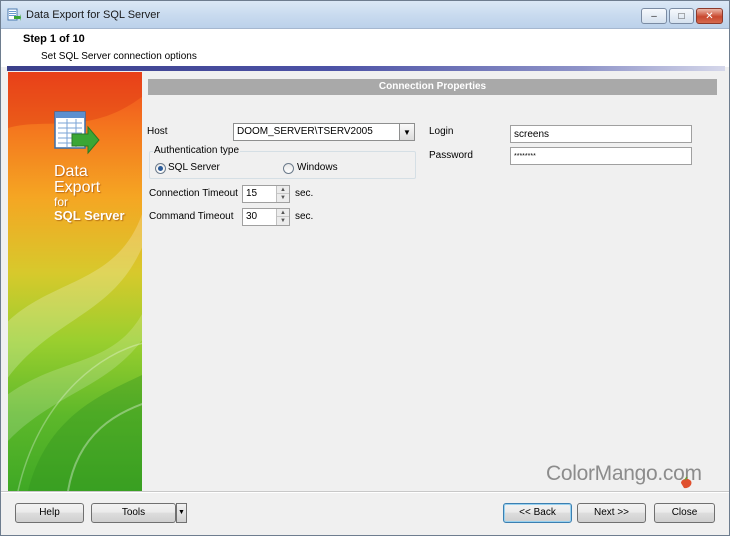  I want to click on authentication-type-group: Authentication type SQL Server Windows, so click(282, 162).